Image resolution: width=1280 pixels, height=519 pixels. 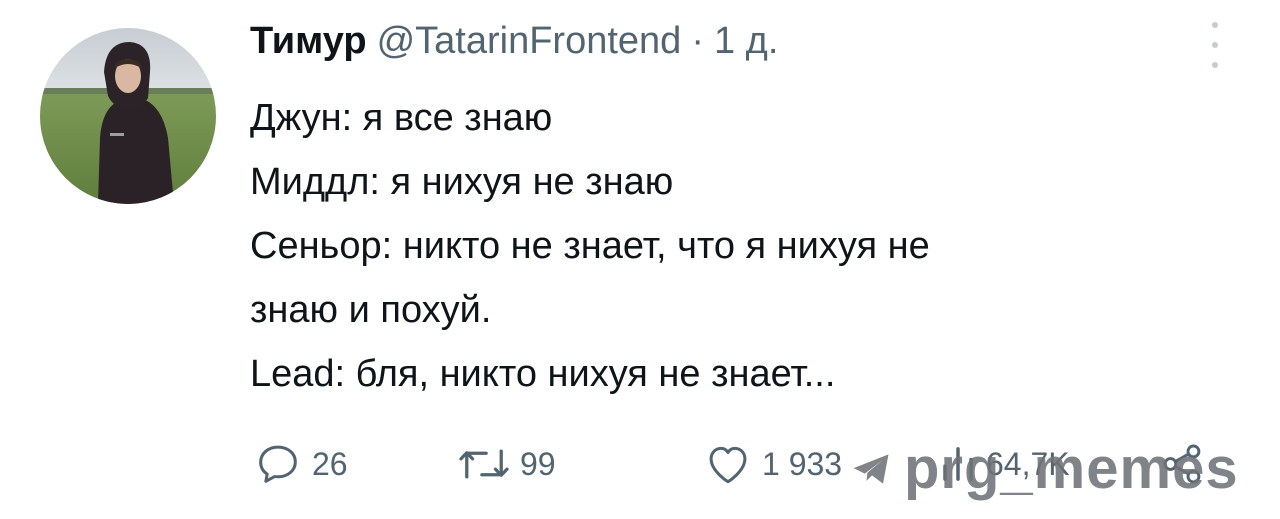 I want to click on retweet-icon, so click(x=484, y=464).